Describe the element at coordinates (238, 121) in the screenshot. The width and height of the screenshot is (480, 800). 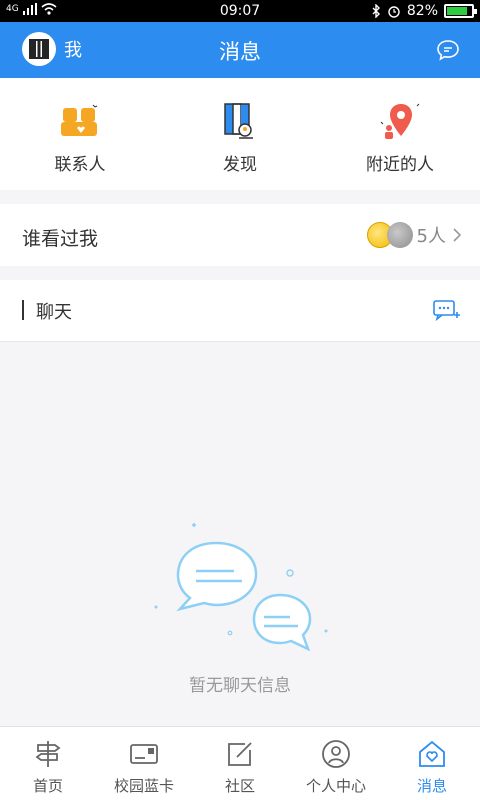
I see `discover-map-icon` at that location.